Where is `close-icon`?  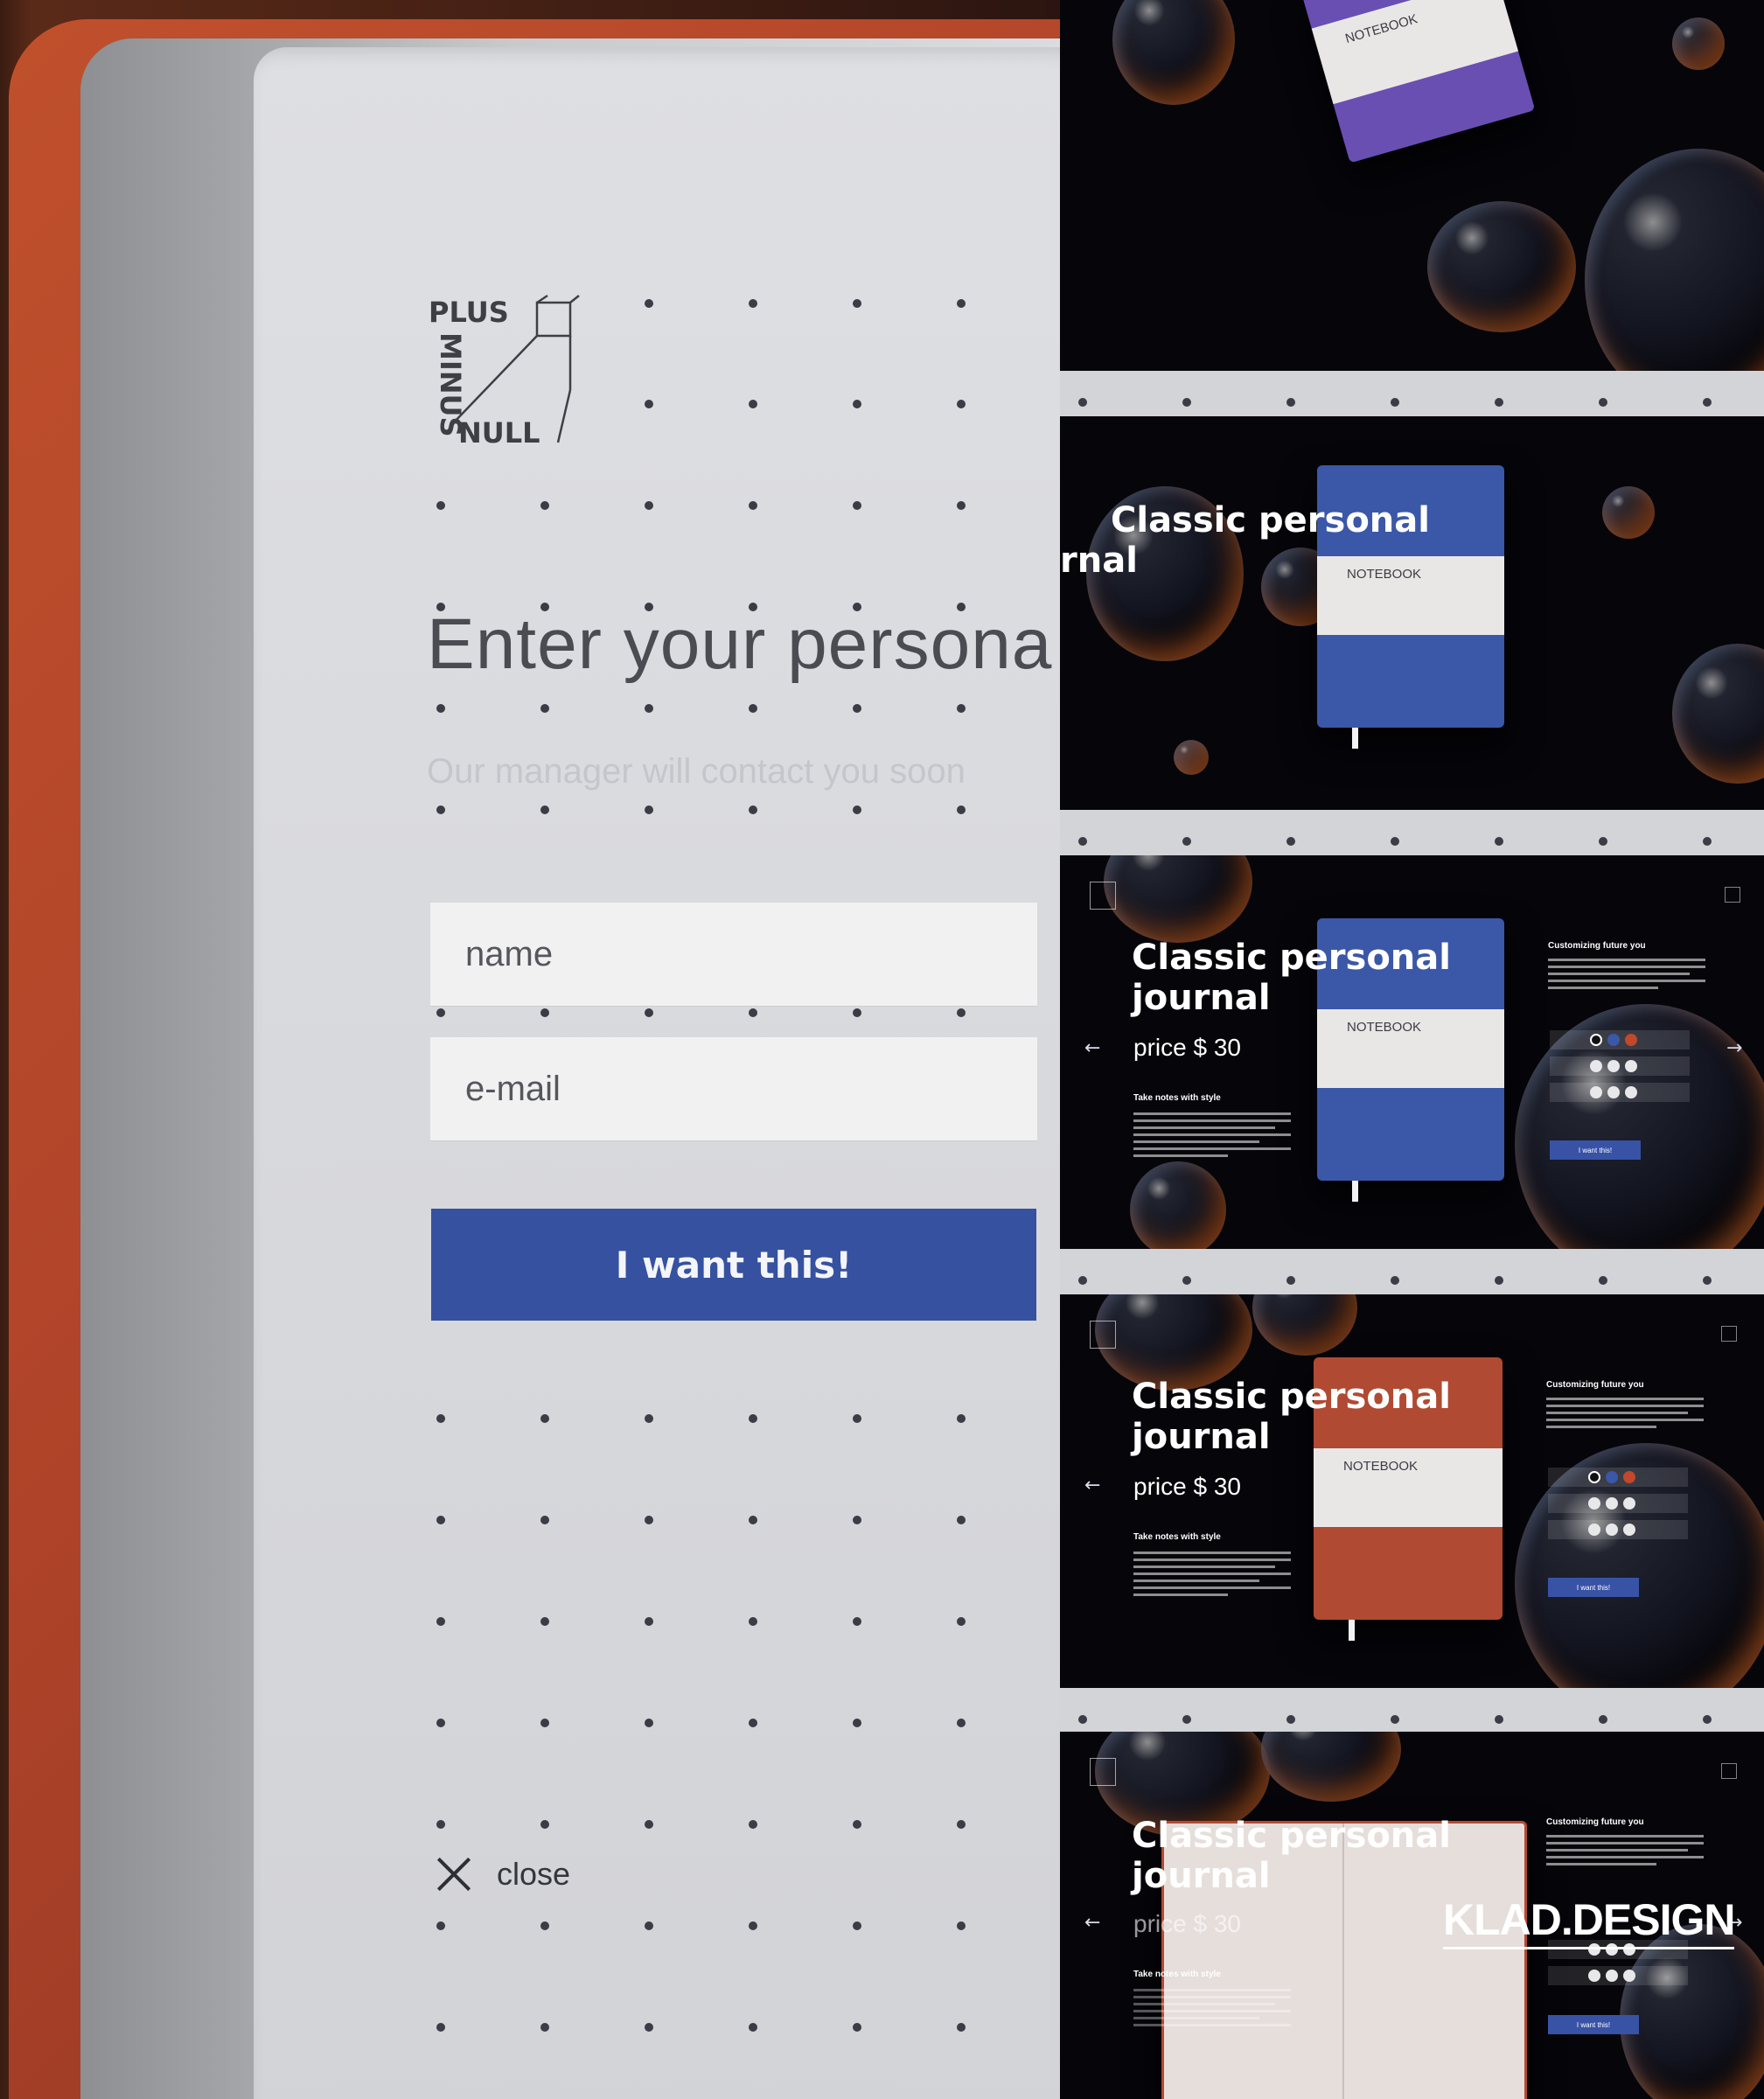 close-icon is located at coordinates (454, 1874).